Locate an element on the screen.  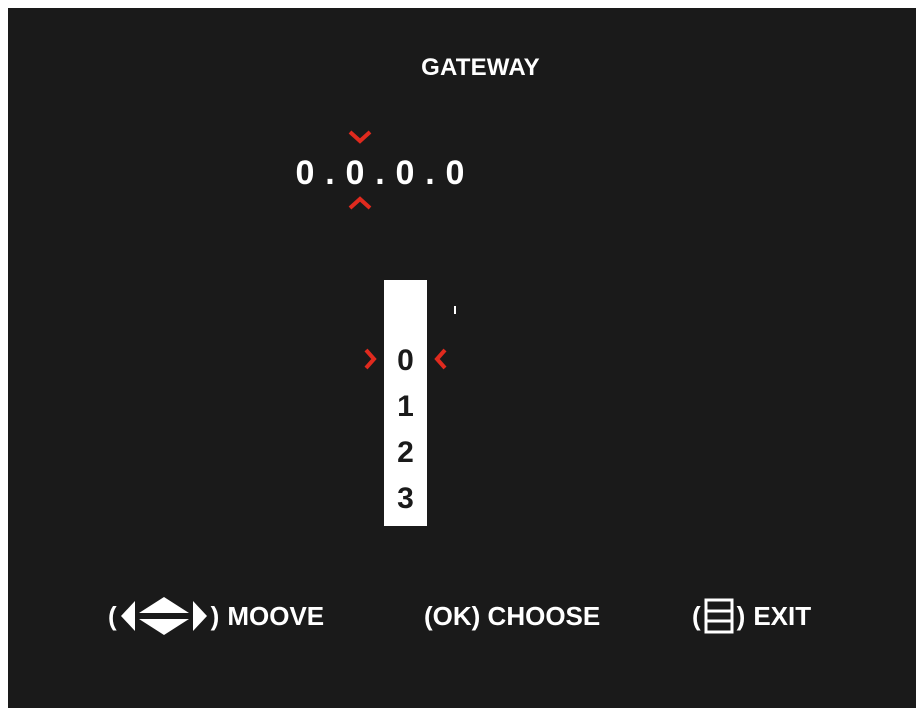
move-label: MOOVE is located at coordinates (276, 616).